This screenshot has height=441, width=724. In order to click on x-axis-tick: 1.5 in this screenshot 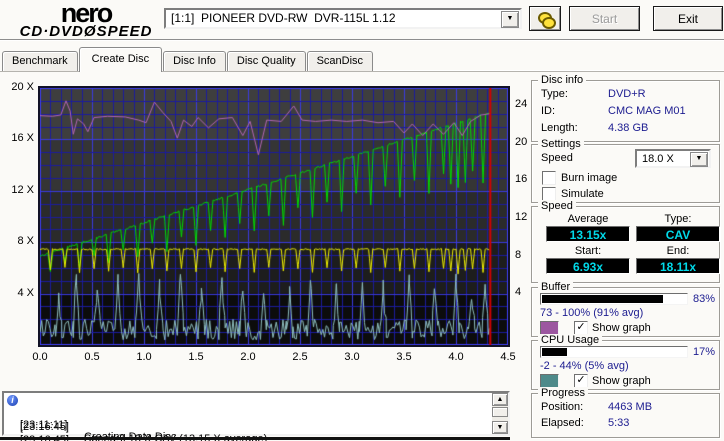, I will do `click(196, 357)`.